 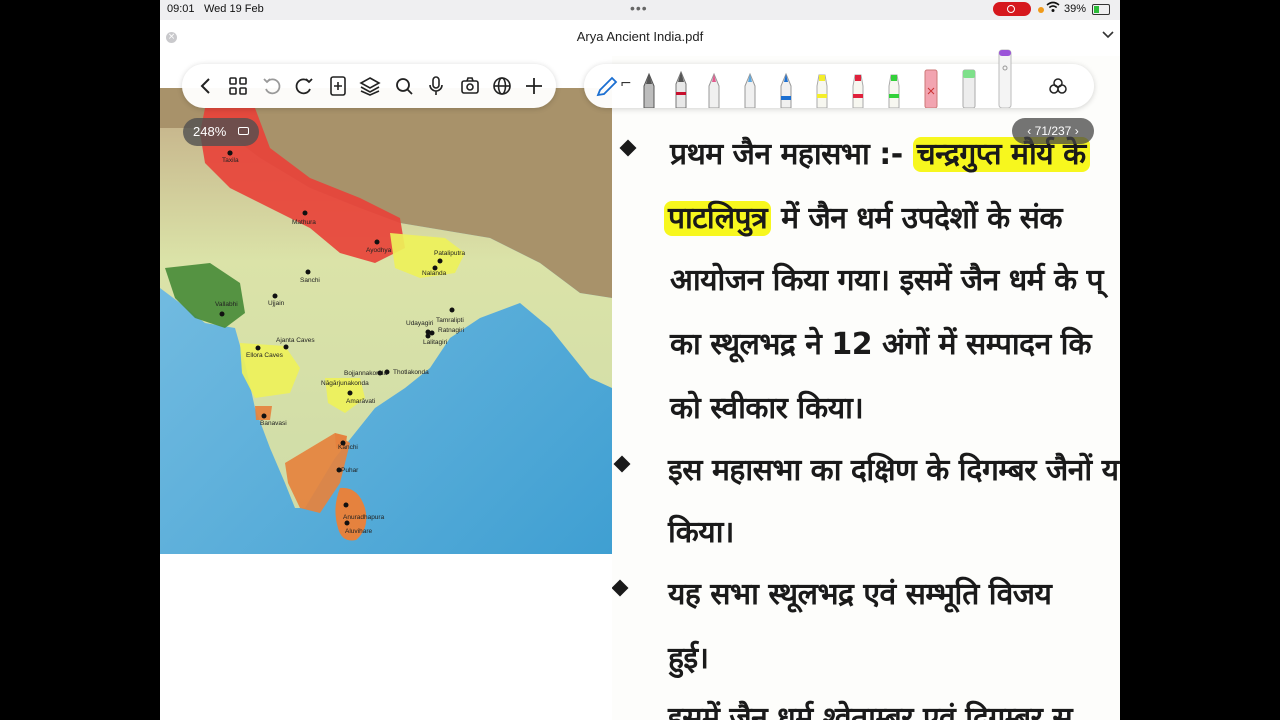 What do you see at coordinates (226, 304) in the screenshot?
I see `map-label: Vallabhi` at bounding box center [226, 304].